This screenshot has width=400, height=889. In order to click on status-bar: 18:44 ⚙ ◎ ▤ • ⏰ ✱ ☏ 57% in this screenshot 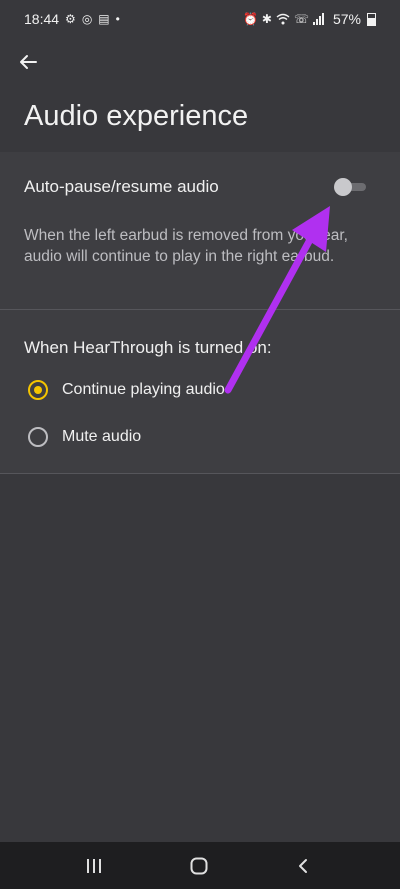, I will do `click(200, 19)`.